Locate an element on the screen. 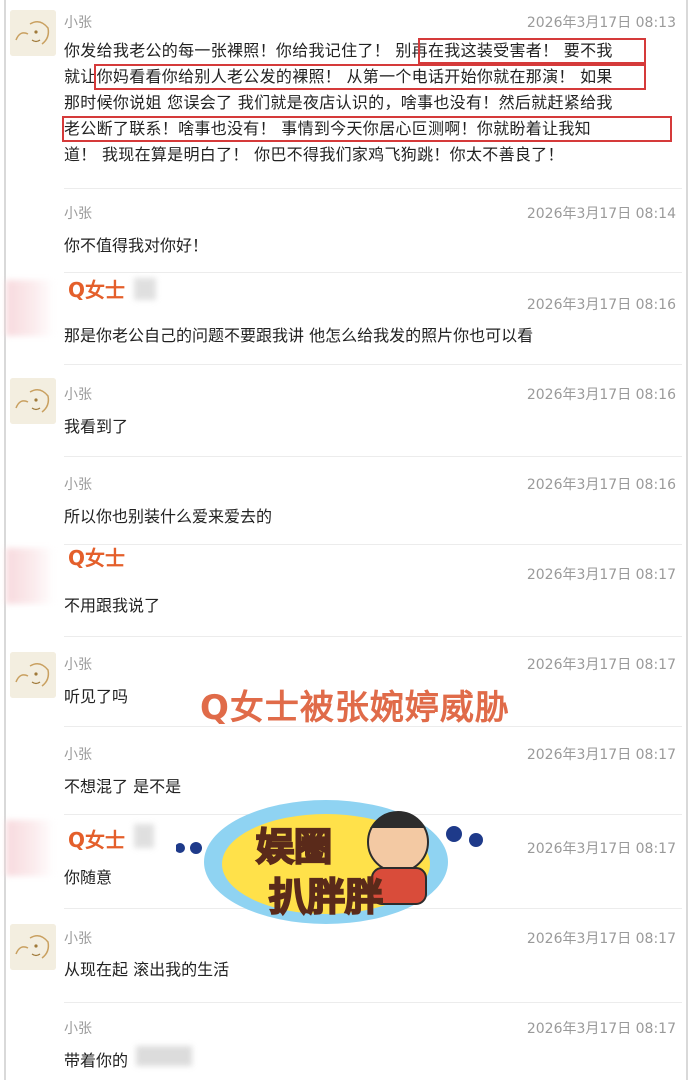 Image resolution: width=691 pixels, height=1080 pixels. message-text: 我看到了 is located at coordinates (96, 426).